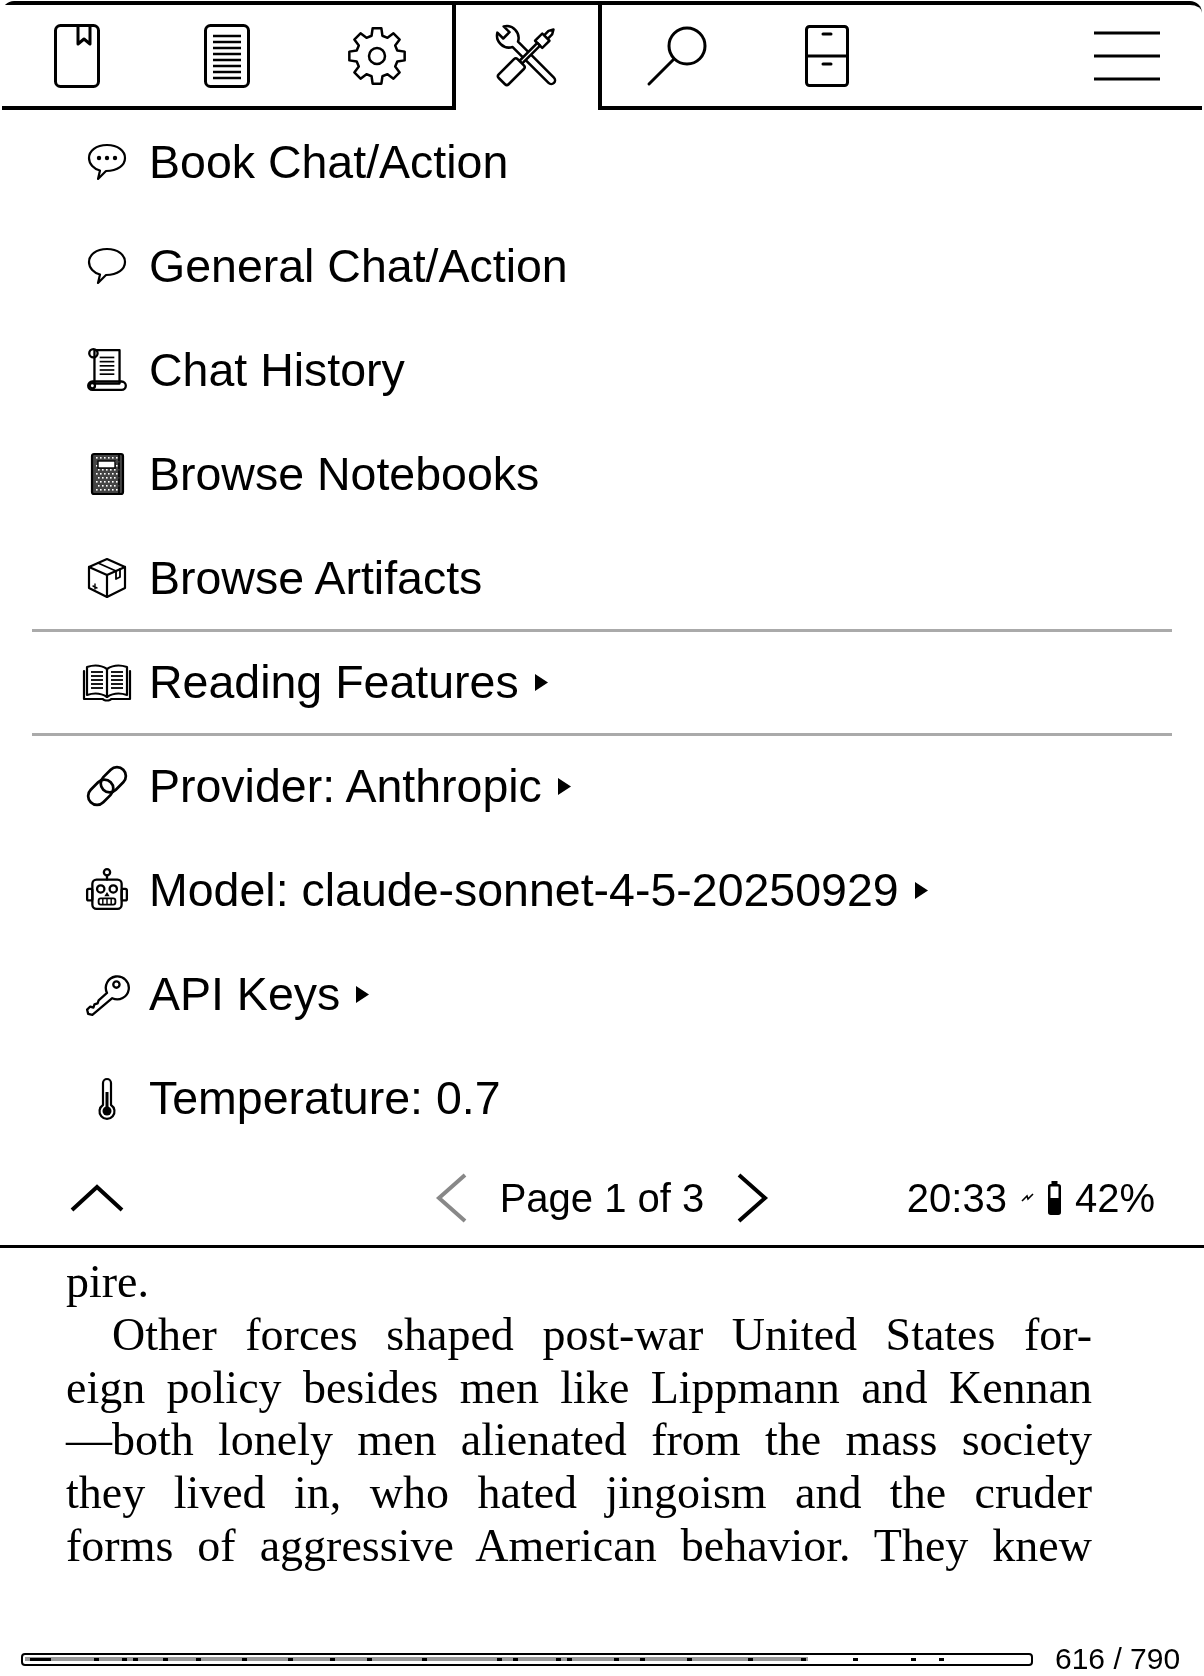  What do you see at coordinates (227, 55) in the screenshot?
I see `document-icon` at bounding box center [227, 55].